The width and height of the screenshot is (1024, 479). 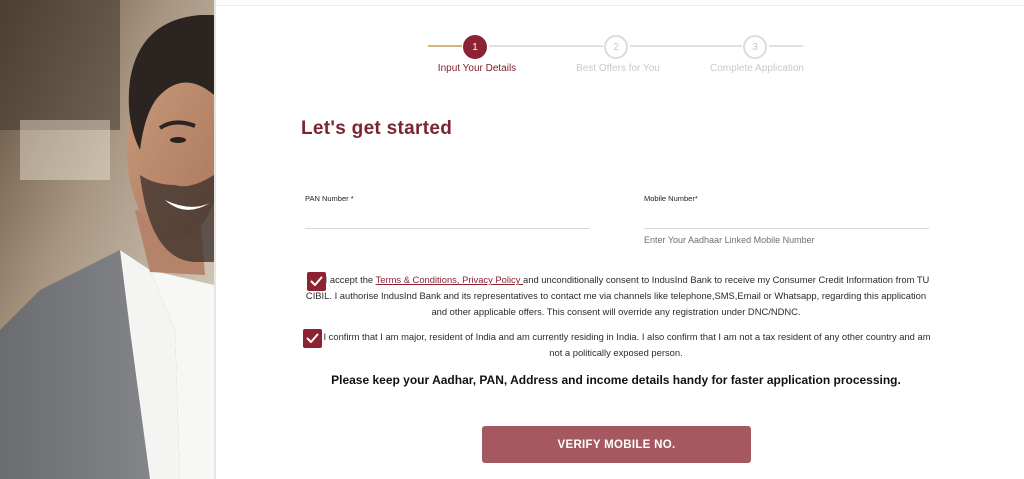 I want to click on top-rule, so click(x=620, y=5).